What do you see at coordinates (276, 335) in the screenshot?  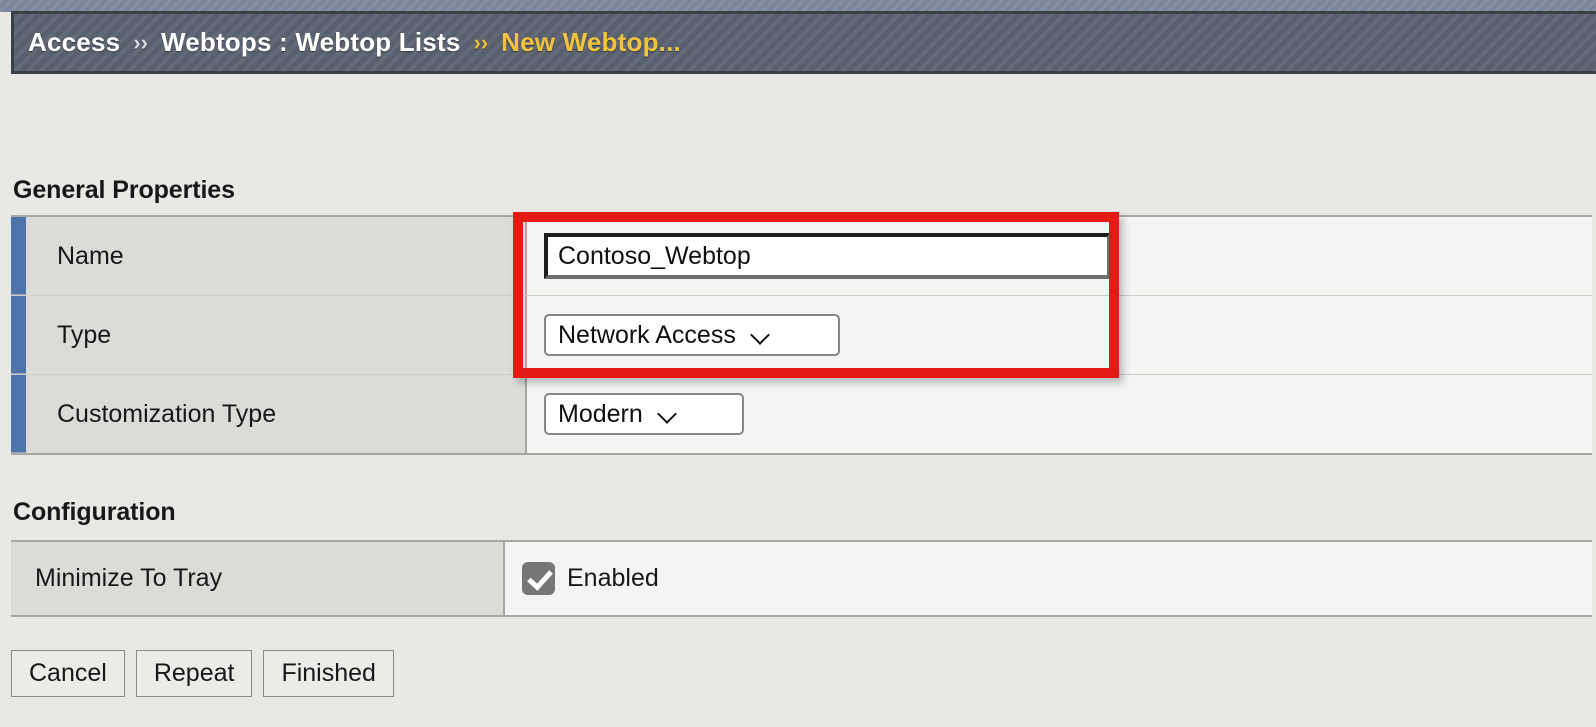 I see `label-type: Type` at bounding box center [276, 335].